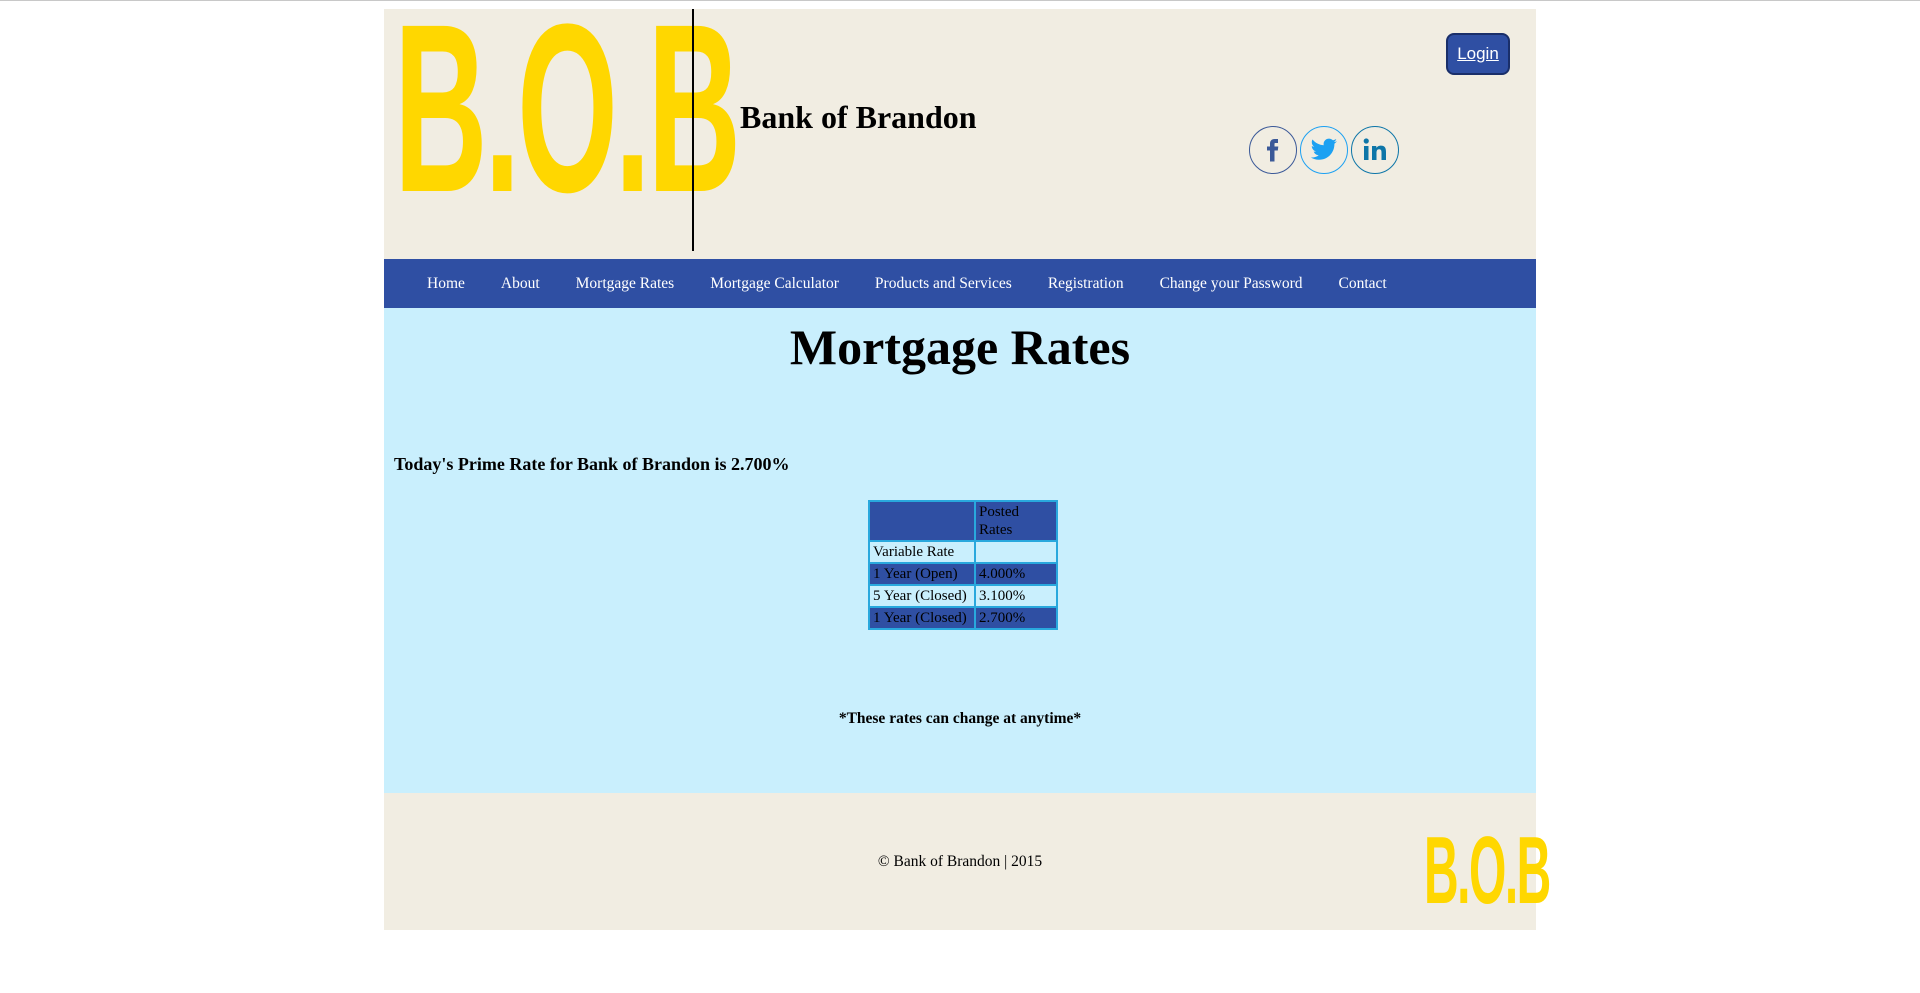  What do you see at coordinates (1016, 552) in the screenshot?
I see `rate-value-cell` at bounding box center [1016, 552].